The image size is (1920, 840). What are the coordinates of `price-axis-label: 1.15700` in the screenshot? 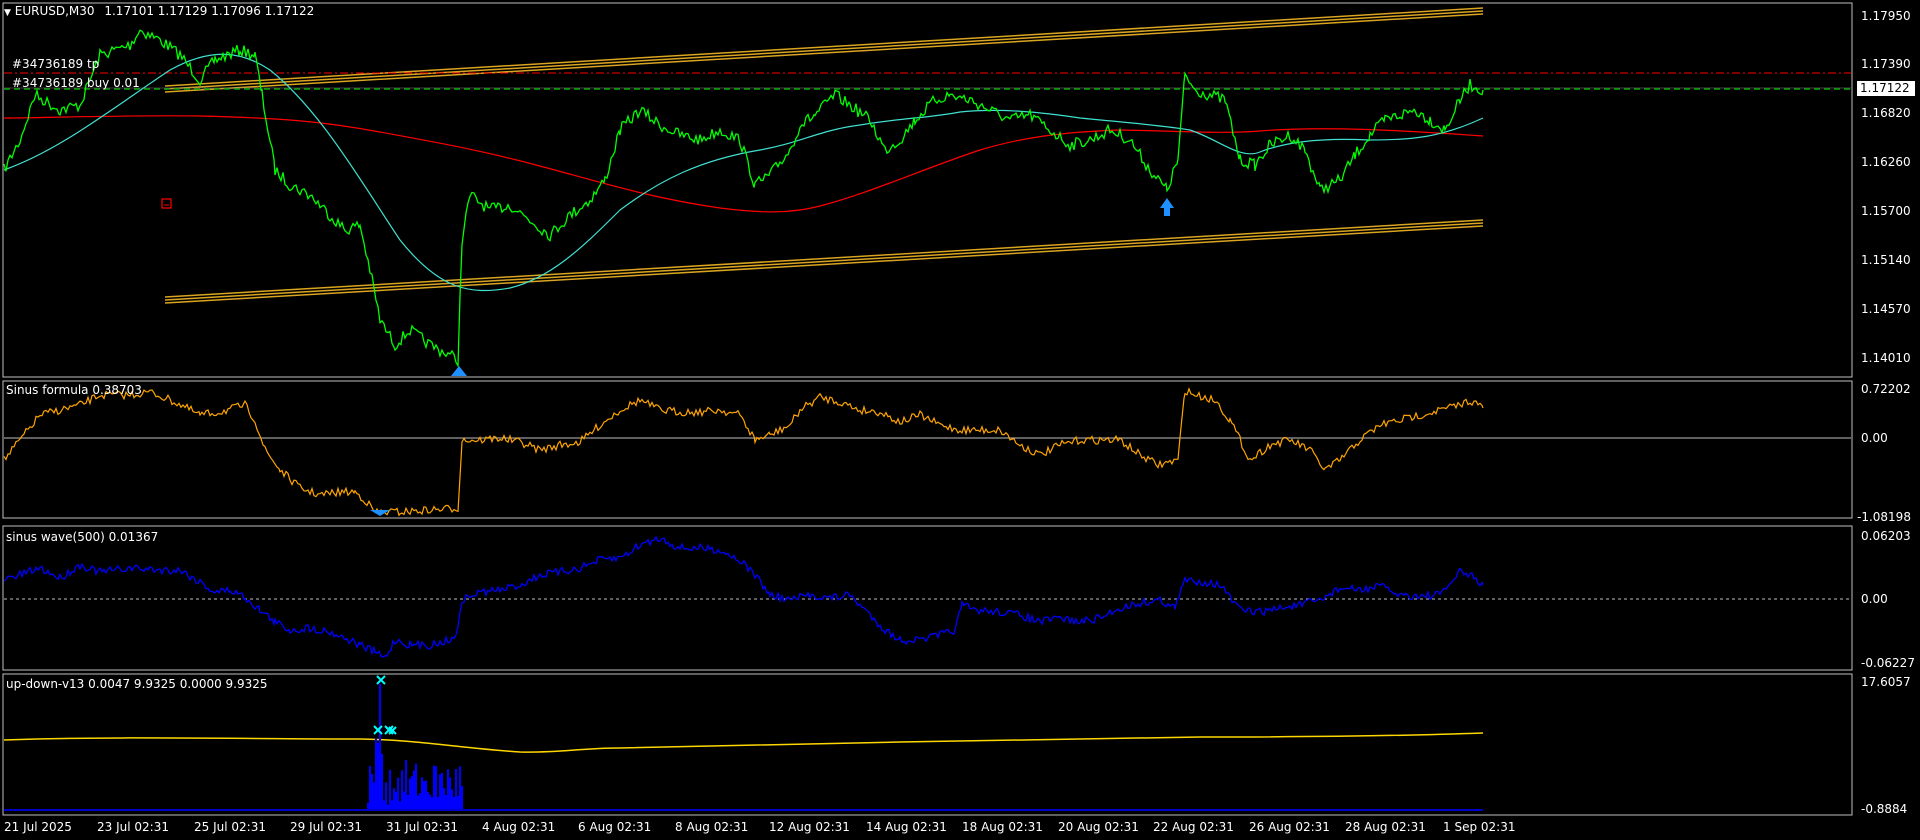 It's located at (1886, 211).